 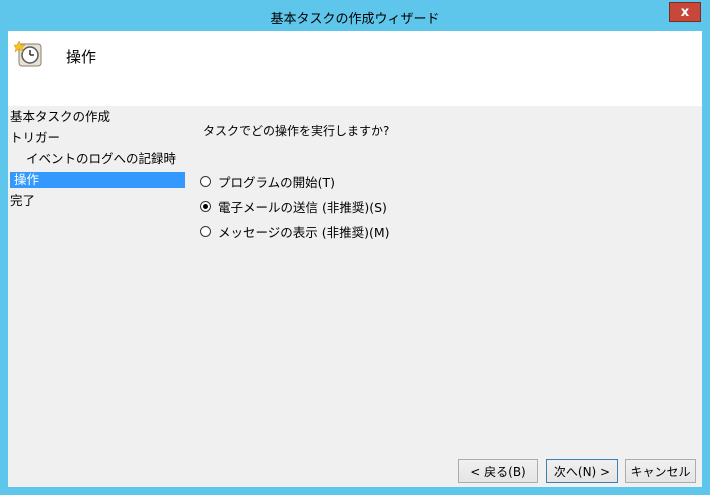 I want to click on step-create-basic-task: 基本タスクの作成, so click(x=60, y=117).